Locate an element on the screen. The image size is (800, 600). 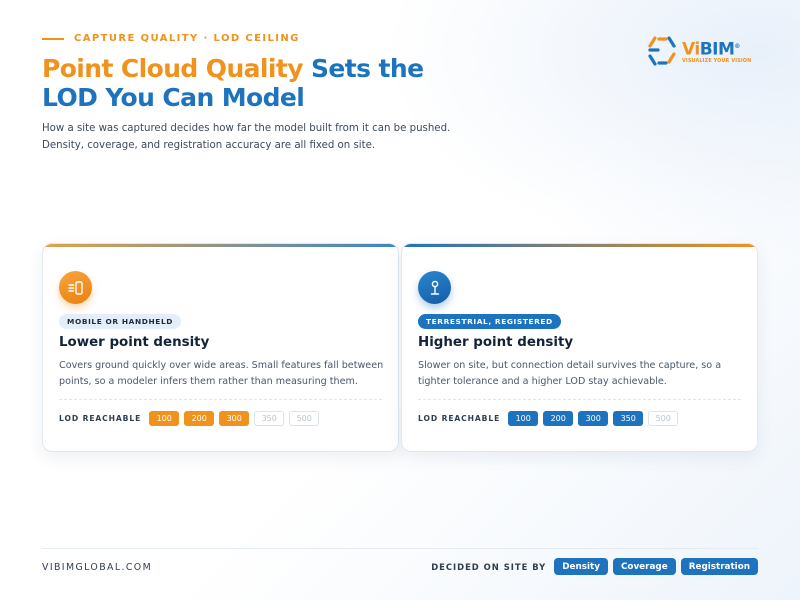
card-heading: Lower point density is located at coordinates (134, 342).